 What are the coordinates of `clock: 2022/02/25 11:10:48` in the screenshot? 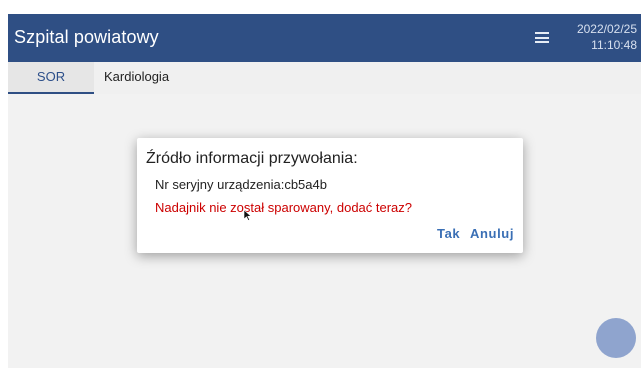 It's located at (607, 37).